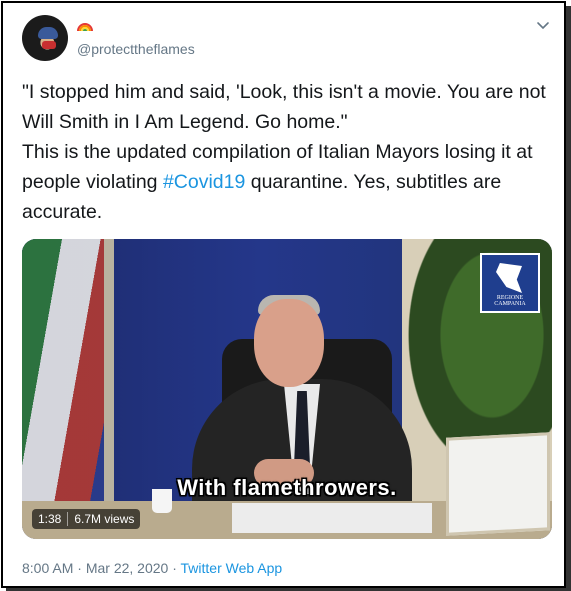 Image resolution: width=571 pixels, height=591 pixels. I want to click on region-logo: REGIONE CAMPANIA, so click(510, 283).